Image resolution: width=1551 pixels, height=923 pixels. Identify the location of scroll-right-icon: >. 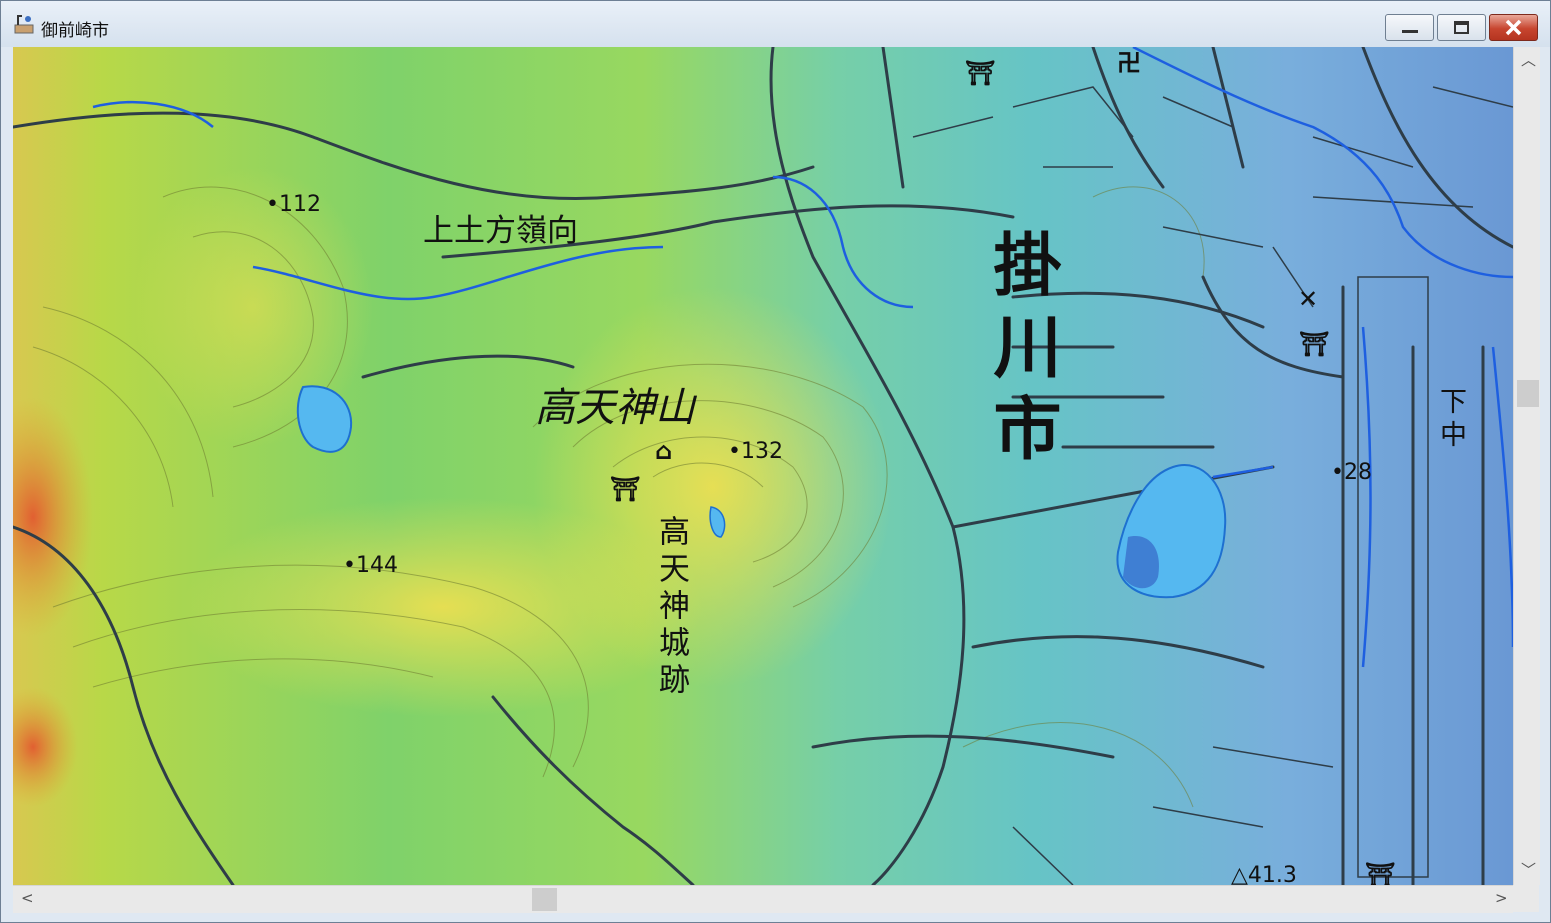
(1501, 898).